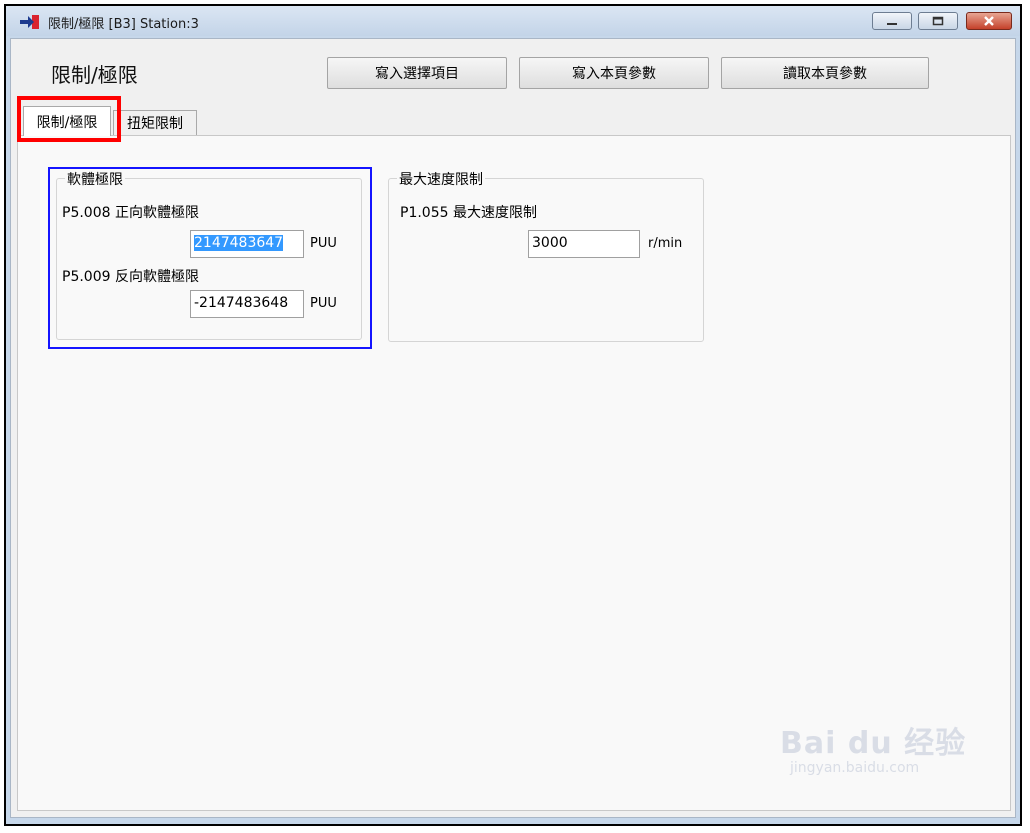  What do you see at coordinates (69, 119) in the screenshot?
I see `tab-highlight-box` at bounding box center [69, 119].